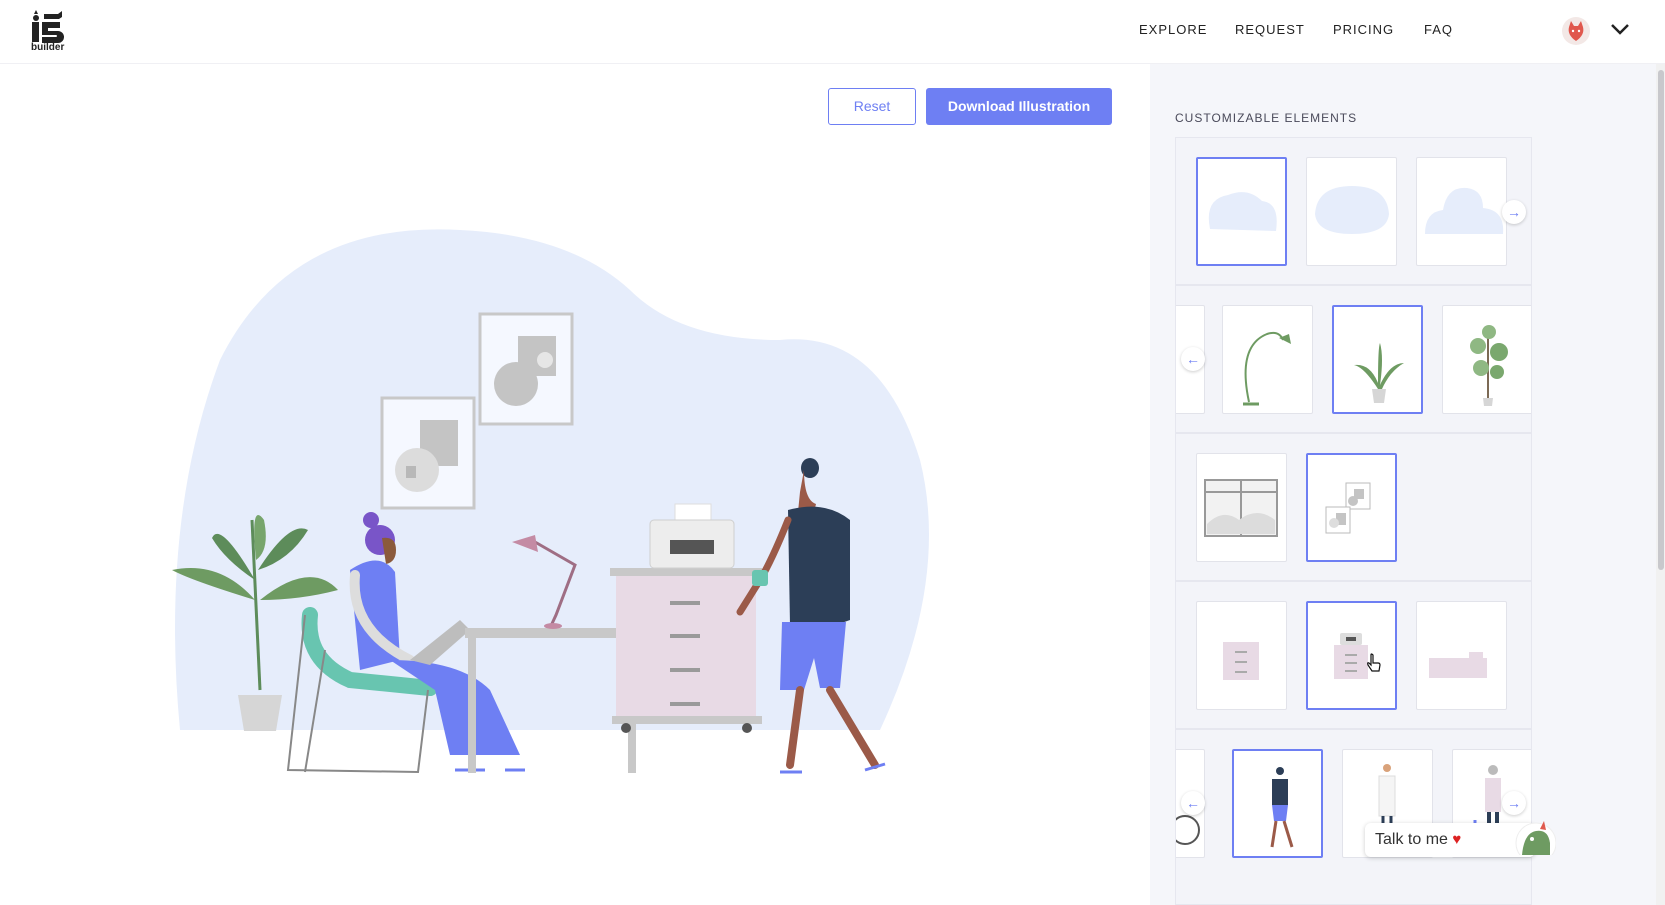  Describe the element at coordinates (1661, 320) in the screenshot. I see `panel-scrollbar-thumb` at that location.